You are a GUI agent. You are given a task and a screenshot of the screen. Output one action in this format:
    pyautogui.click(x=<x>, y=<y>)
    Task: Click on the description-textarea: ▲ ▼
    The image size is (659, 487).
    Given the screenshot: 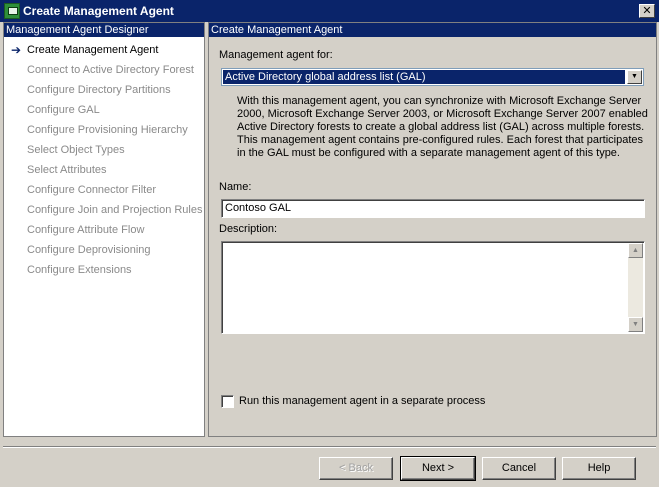 What is the action you would take?
    pyautogui.click(x=433, y=287)
    